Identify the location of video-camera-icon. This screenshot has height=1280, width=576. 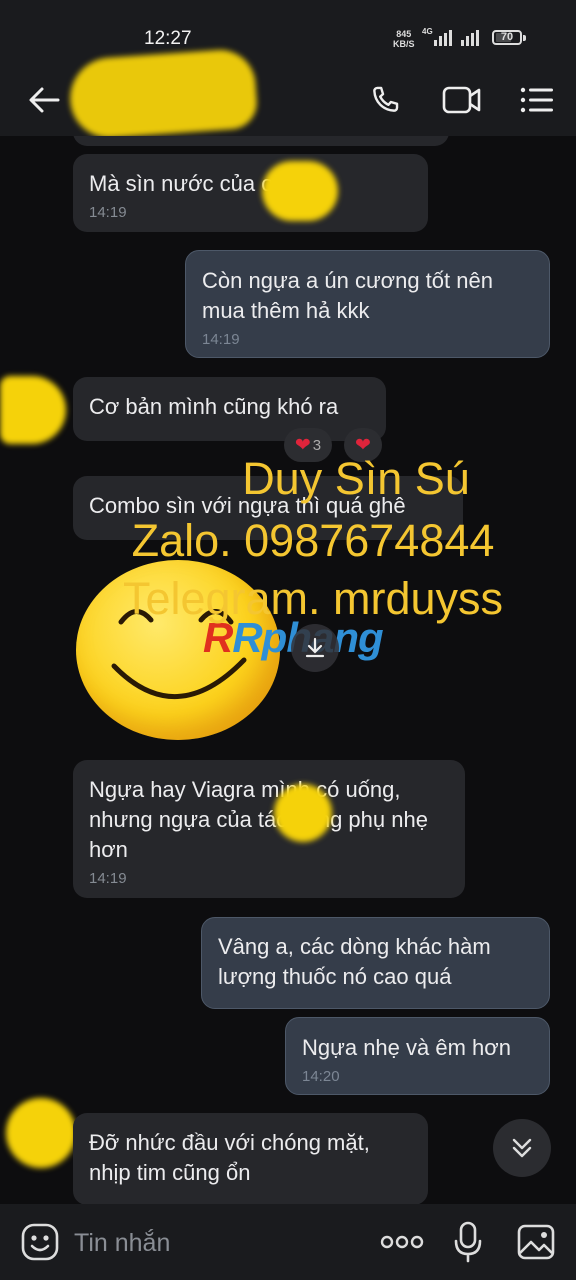
(461, 100).